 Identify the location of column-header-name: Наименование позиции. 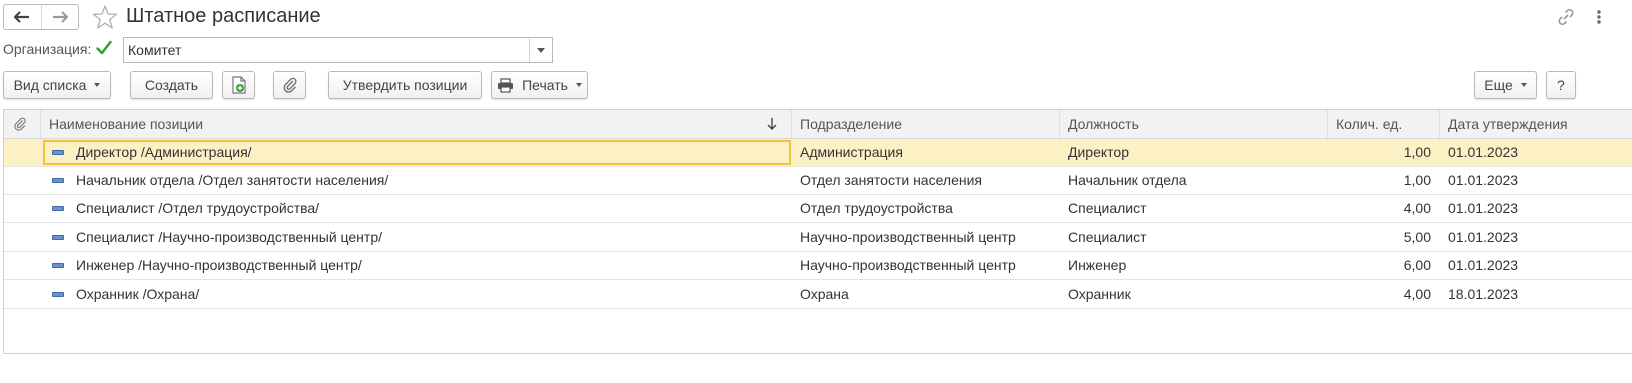
(416, 124).